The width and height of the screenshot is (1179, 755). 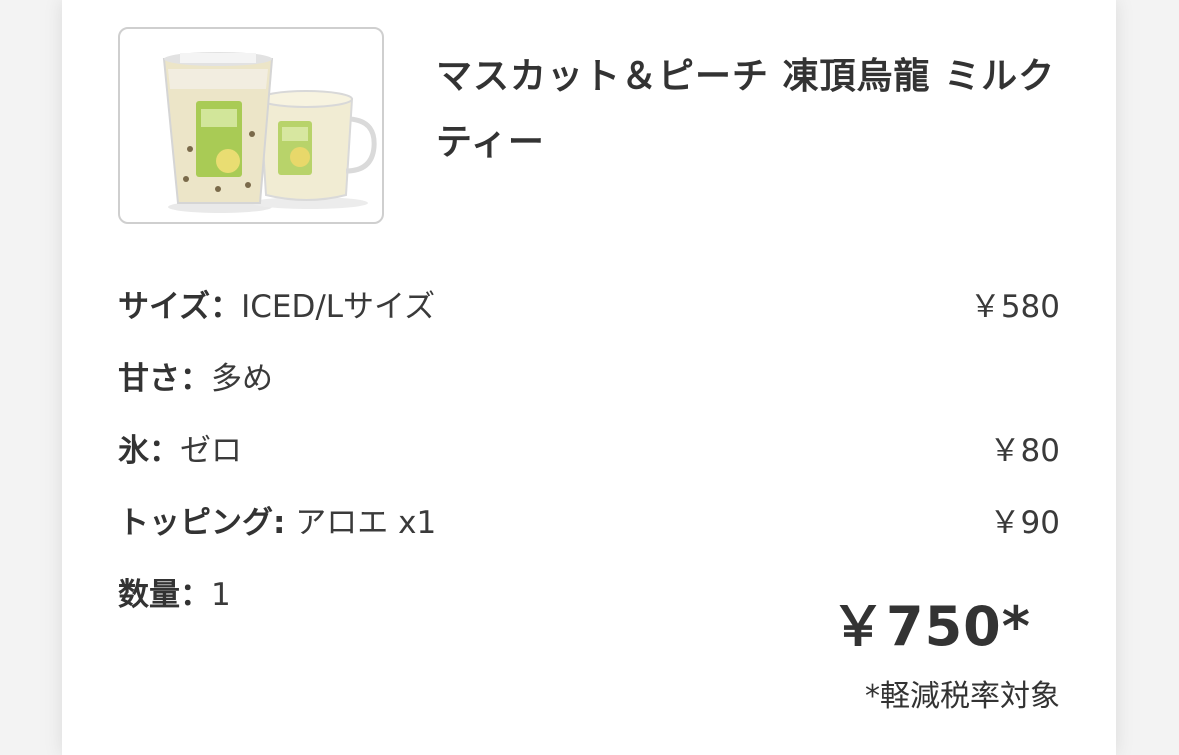 What do you see at coordinates (589, 523) in the screenshot?
I see `option-topping-row: トッピング: アロエ x1 ￥90` at bounding box center [589, 523].